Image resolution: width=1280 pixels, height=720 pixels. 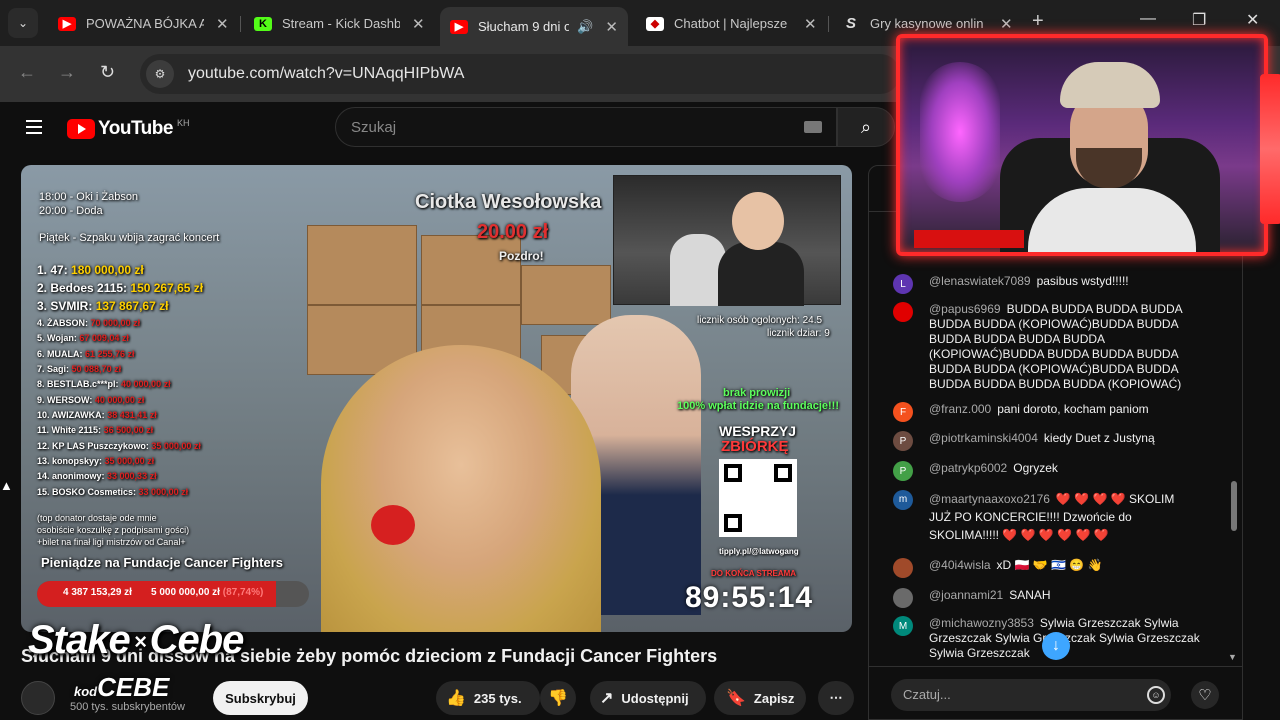 What do you see at coordinates (79, 369) in the screenshot?
I see `leaderboard-row: 7. Sagi: 50 088,70 zł` at bounding box center [79, 369].